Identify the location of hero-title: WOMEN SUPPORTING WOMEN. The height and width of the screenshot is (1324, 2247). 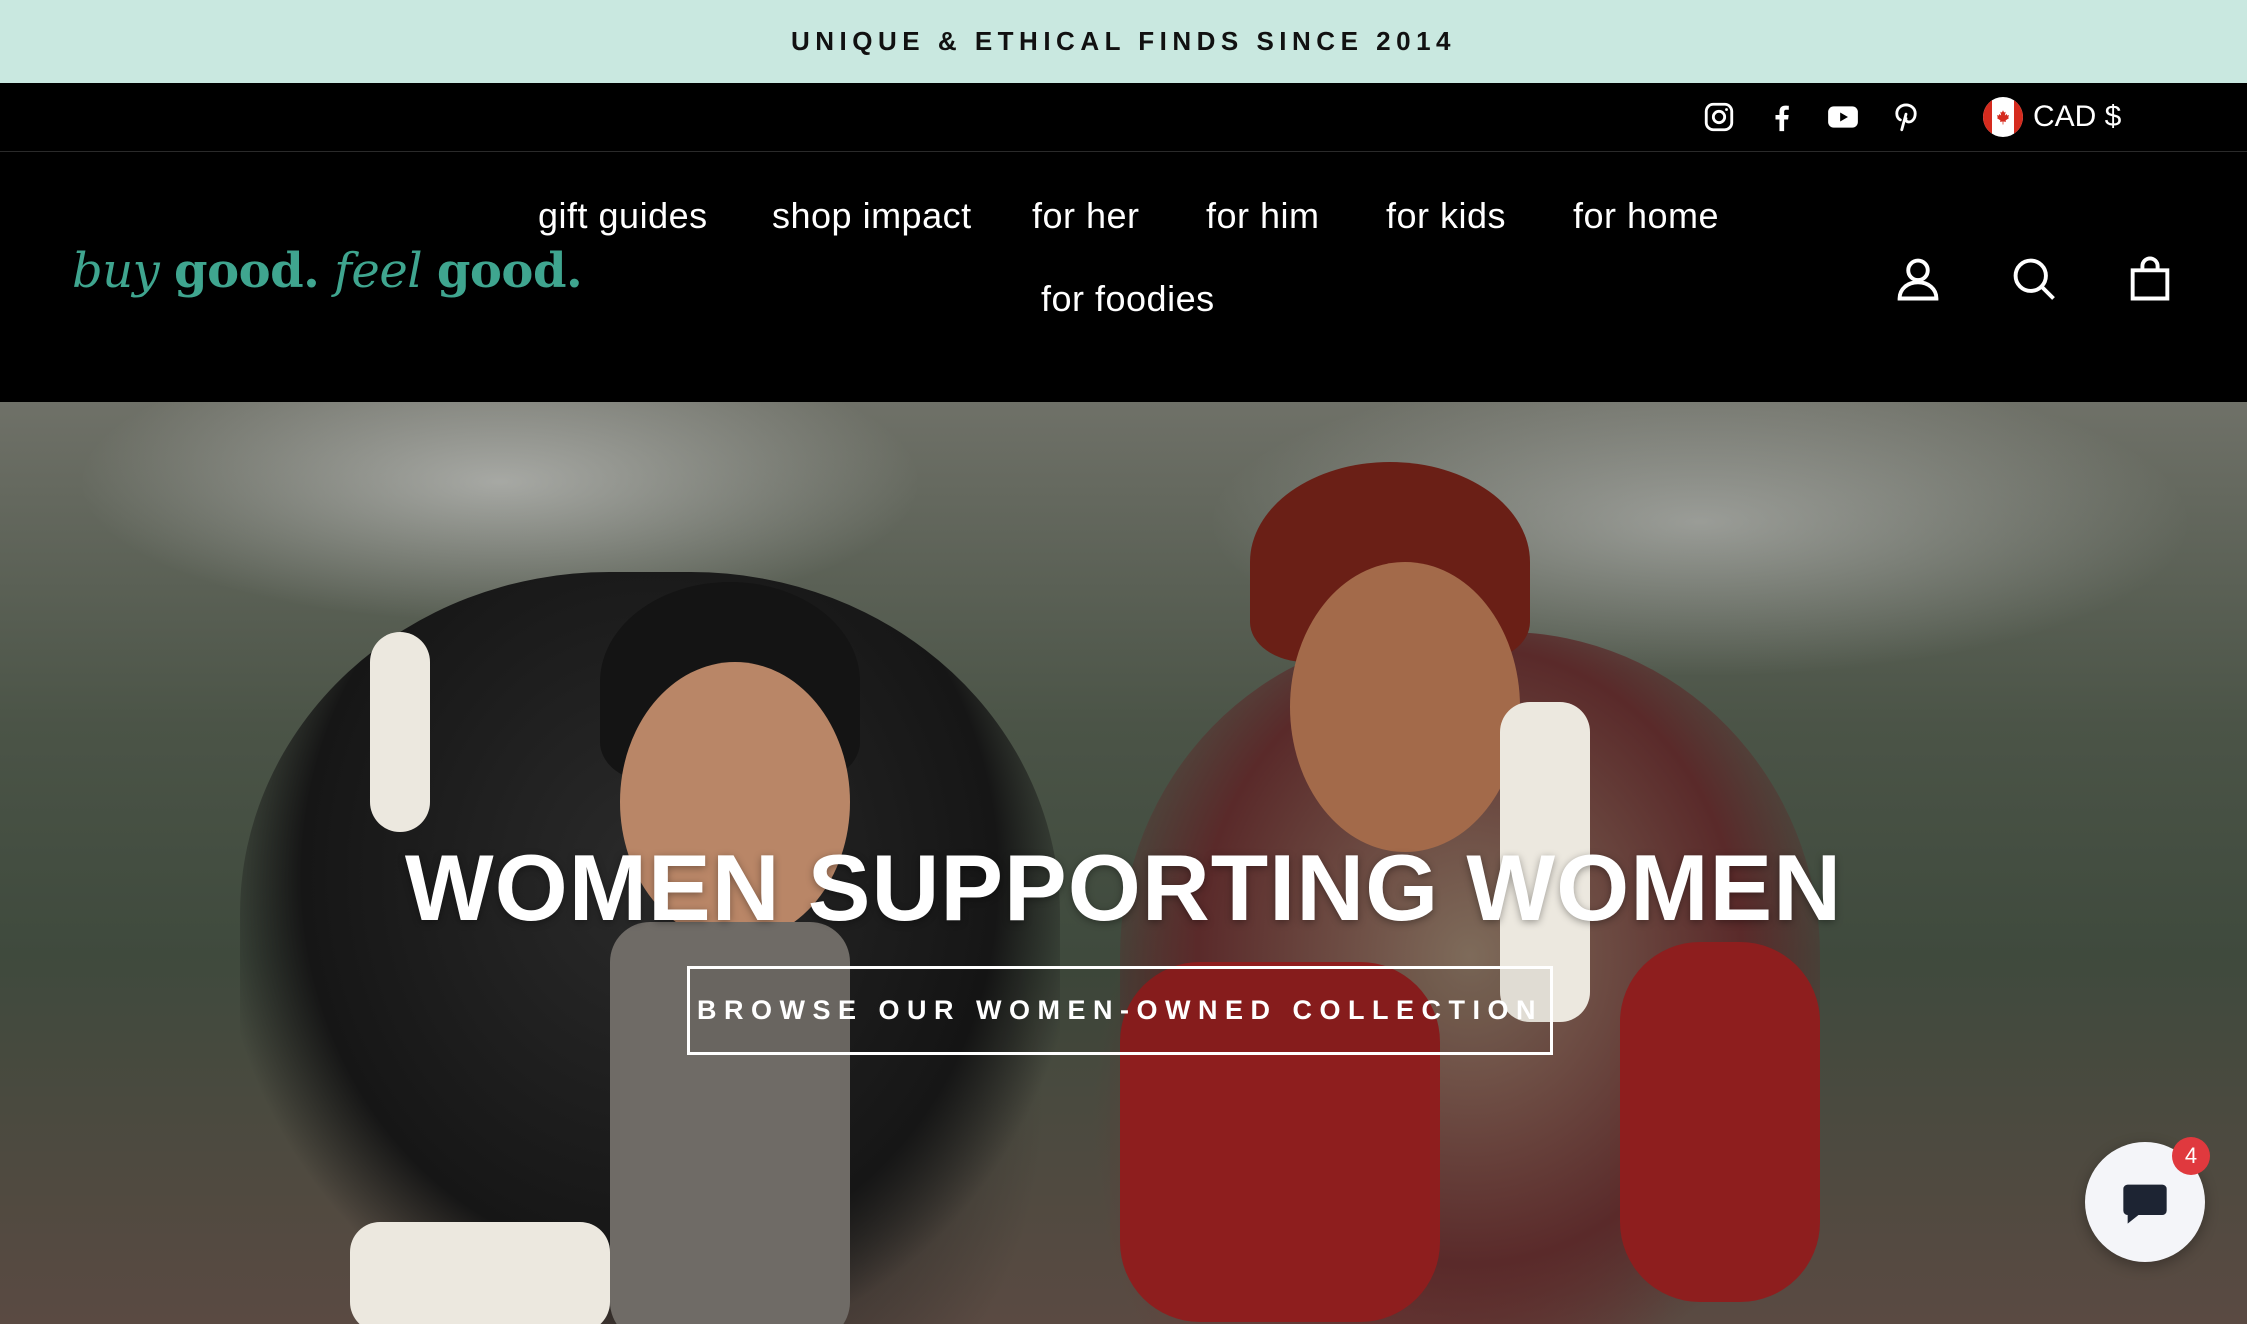
(1123, 887).